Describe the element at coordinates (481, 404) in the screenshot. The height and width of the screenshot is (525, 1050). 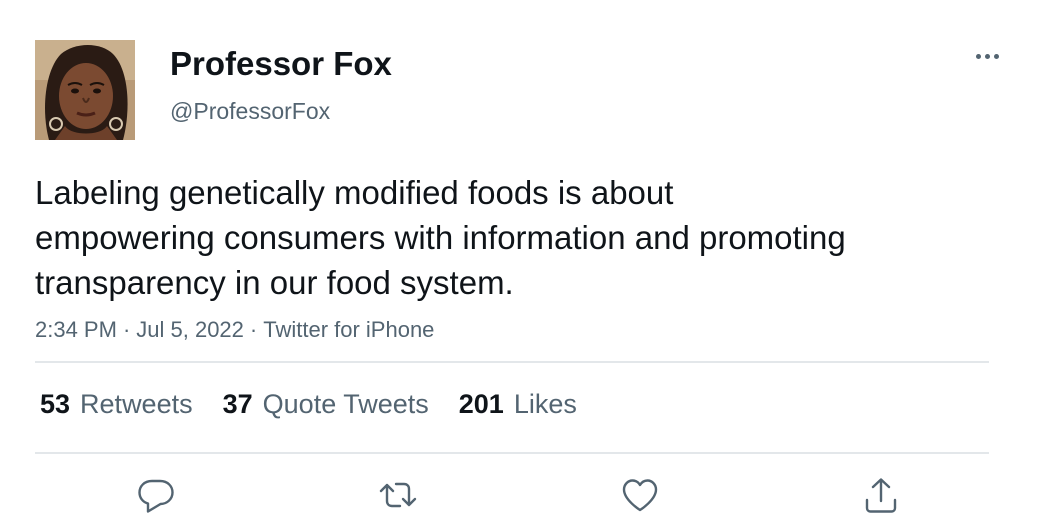
I see `likes-count: 201` at that location.